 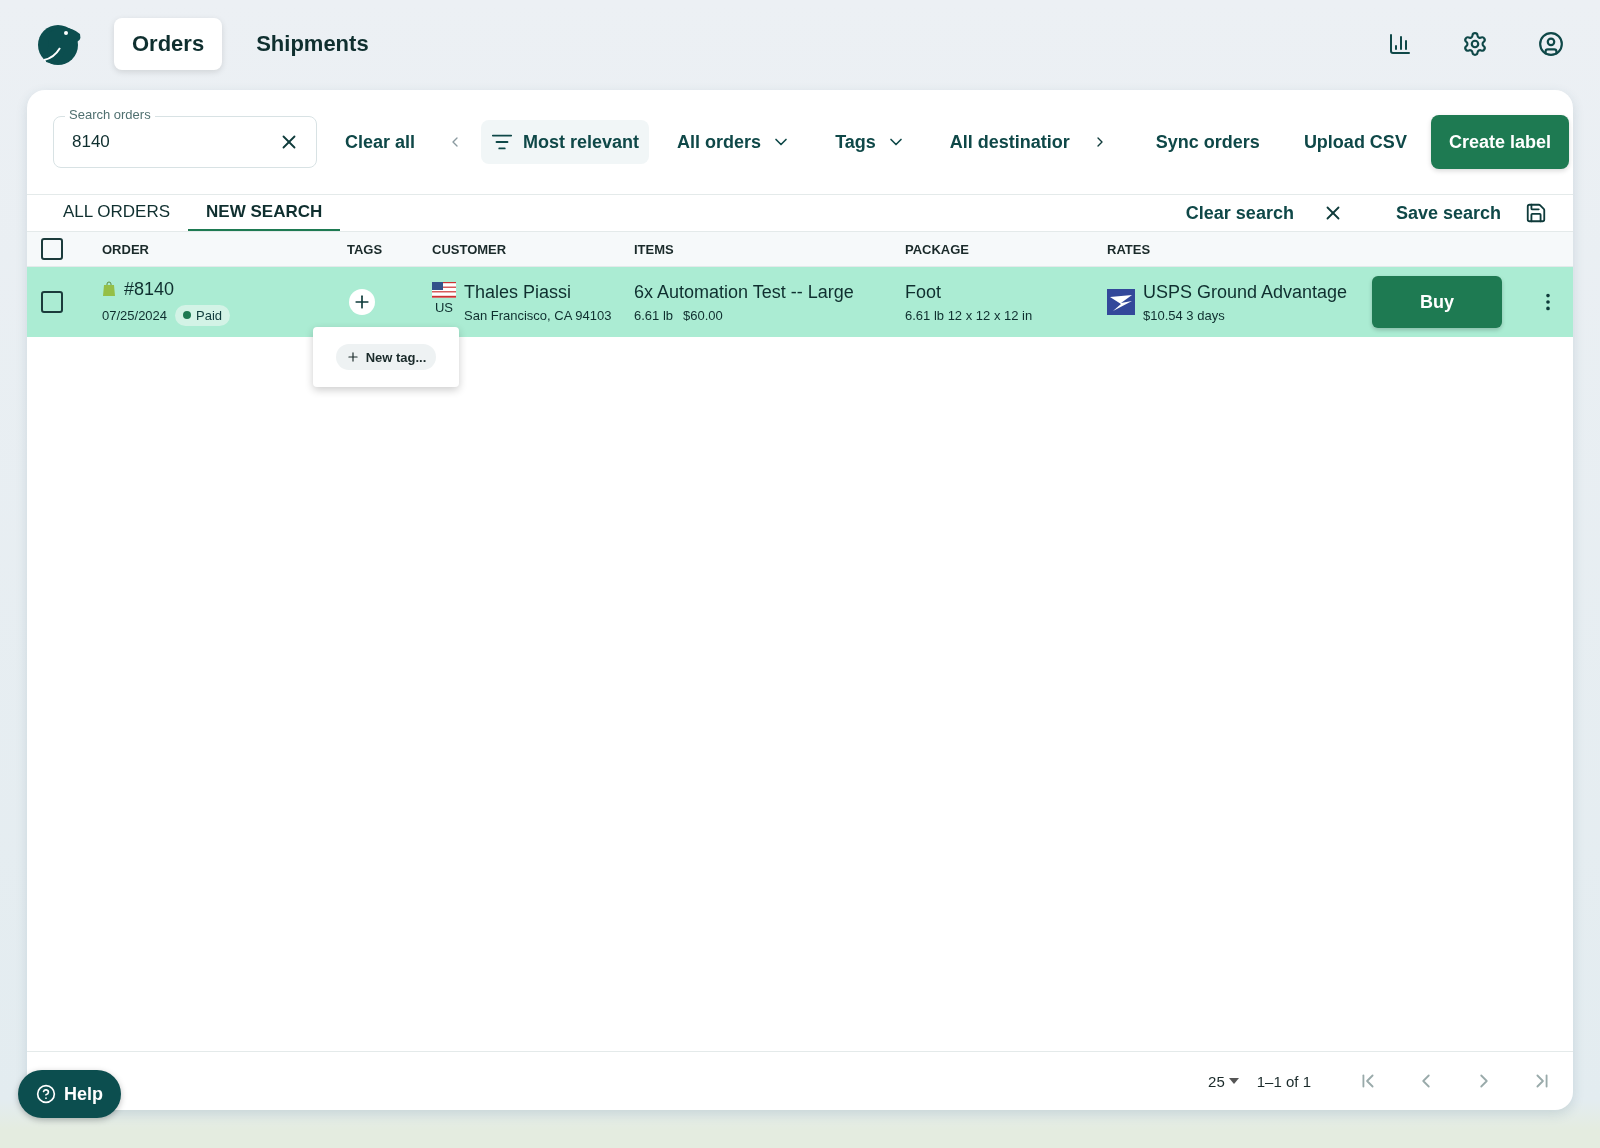 What do you see at coordinates (69, 1094) in the screenshot?
I see `help-button: Help` at bounding box center [69, 1094].